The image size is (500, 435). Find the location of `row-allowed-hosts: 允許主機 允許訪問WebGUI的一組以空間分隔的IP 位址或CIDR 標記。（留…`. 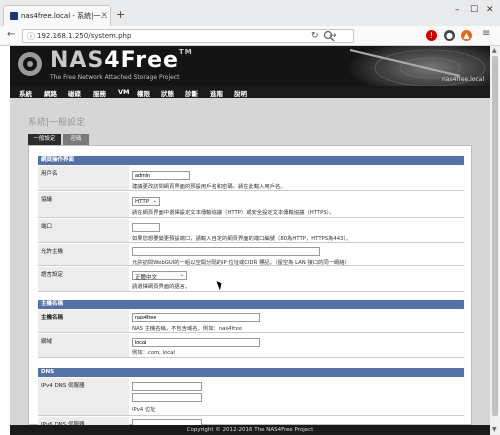

row-allowed-hosts: 允許主機 允許訪問WebGUI的一組以空間分隔的IP 位址或CIDR 標記。（留… is located at coordinates (251, 255).